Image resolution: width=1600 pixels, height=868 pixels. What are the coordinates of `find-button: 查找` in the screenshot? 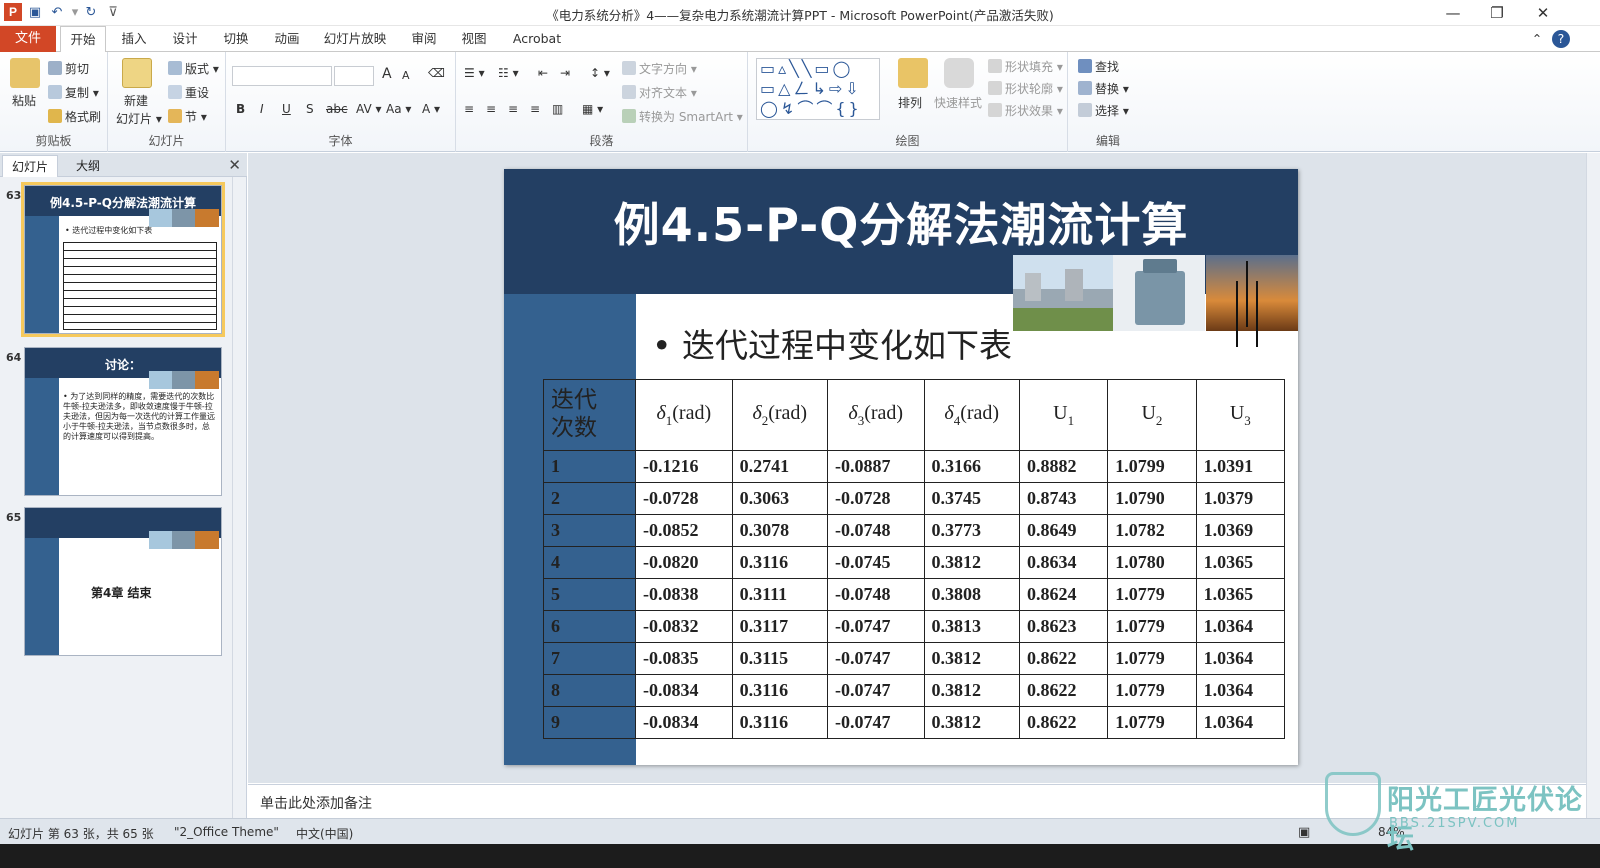 It's located at (1098, 66).